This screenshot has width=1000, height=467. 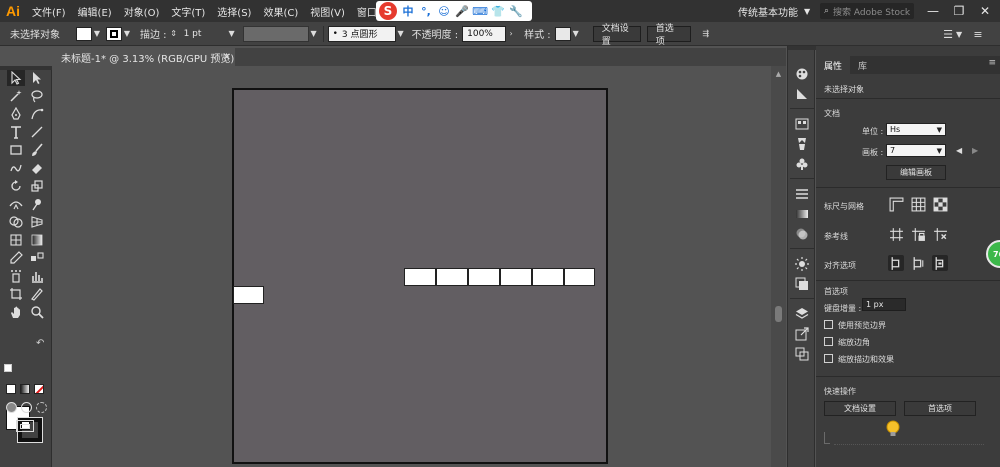 What do you see at coordinates (918, 204) in the screenshot?
I see `grid-icon` at bounding box center [918, 204].